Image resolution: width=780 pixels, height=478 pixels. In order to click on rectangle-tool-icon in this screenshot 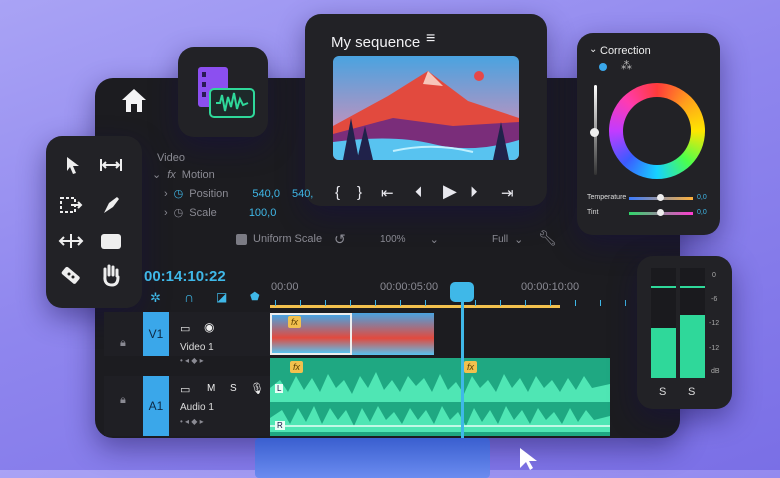, I will do `click(111, 241)`.